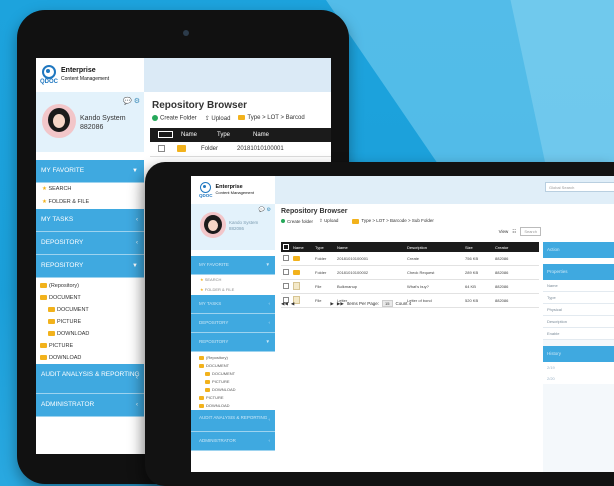  Describe the element at coordinates (372, 286) in the screenshot. I see `row-name: Bulkmanup` at that location.